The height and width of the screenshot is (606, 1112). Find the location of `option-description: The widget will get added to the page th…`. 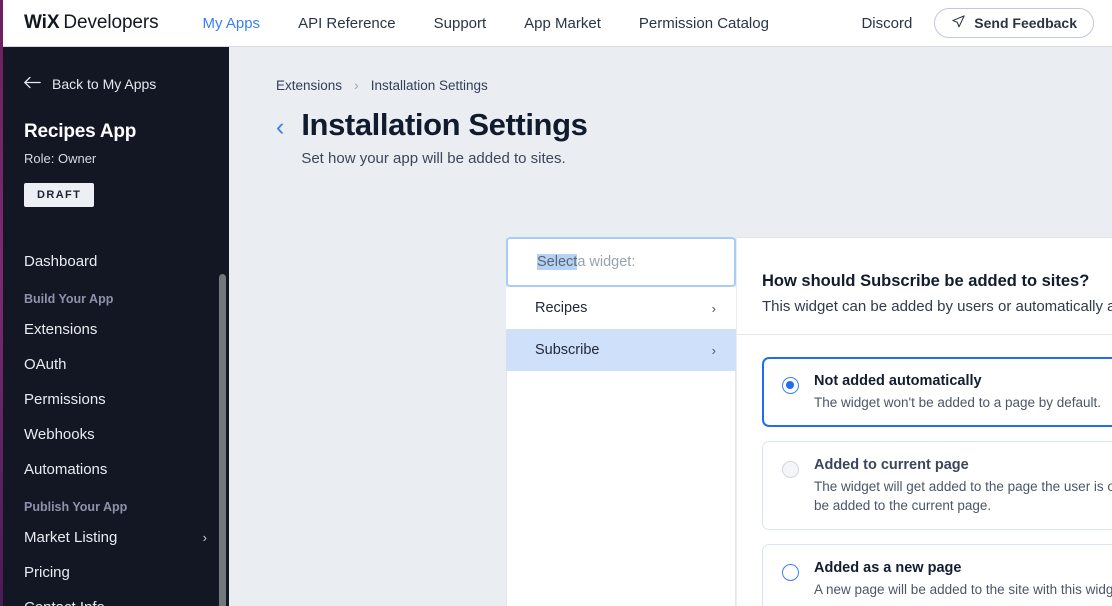

option-description: The widget will get added to the page th… is located at coordinates (963, 496).